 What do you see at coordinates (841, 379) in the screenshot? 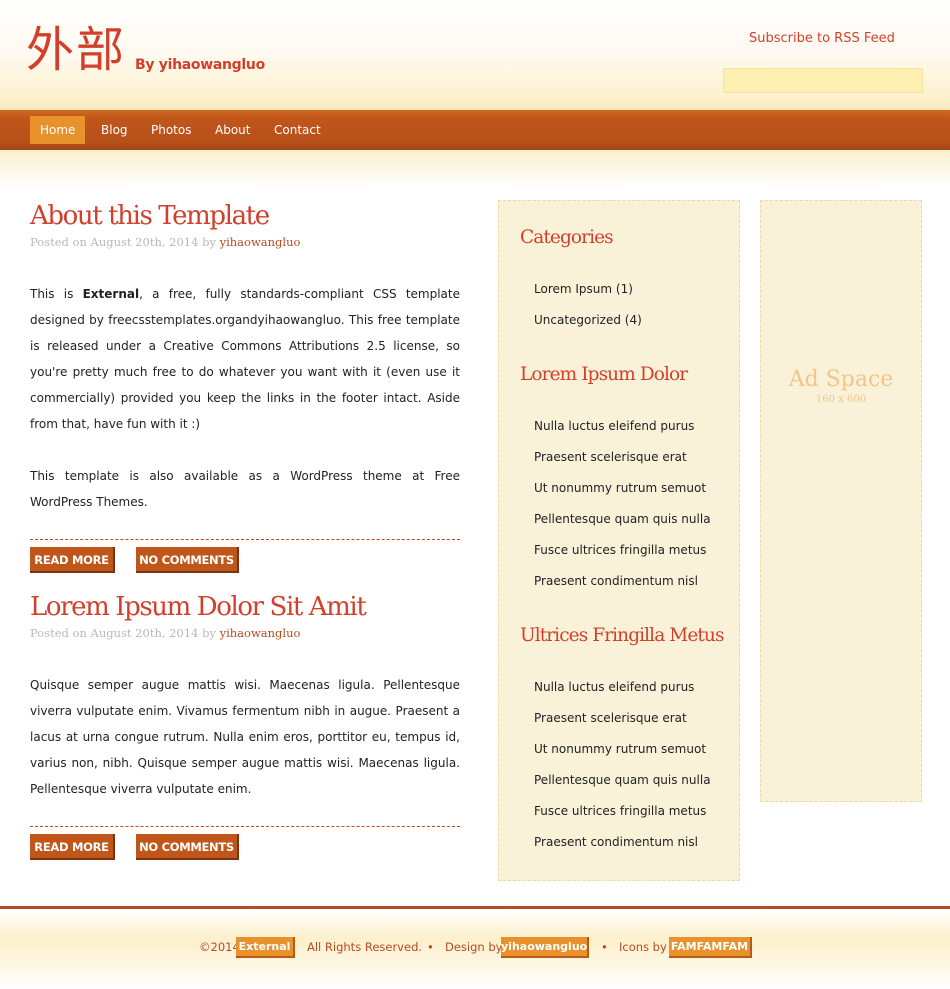
I see `ad-title: Ad Space` at bounding box center [841, 379].